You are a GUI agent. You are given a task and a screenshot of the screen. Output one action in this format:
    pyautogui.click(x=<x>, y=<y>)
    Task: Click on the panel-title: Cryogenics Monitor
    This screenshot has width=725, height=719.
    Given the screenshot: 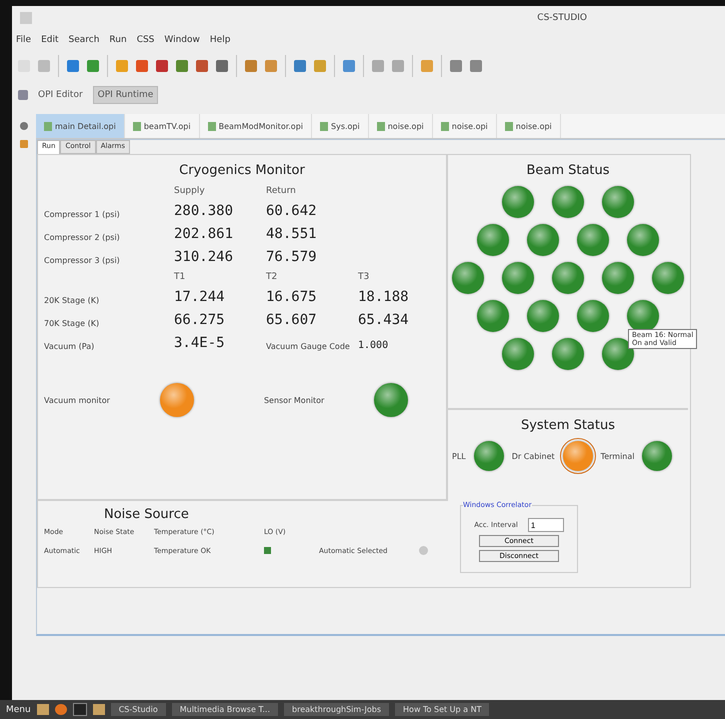 What is the action you would take?
    pyautogui.click(x=242, y=170)
    